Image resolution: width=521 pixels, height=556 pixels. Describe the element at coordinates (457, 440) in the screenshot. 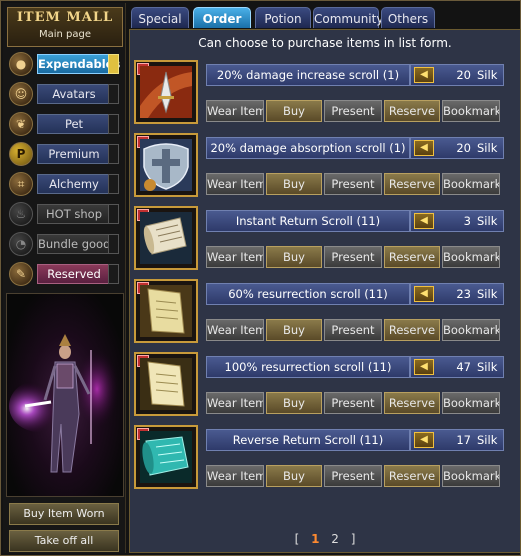

I see `item-price: ◀ 17 Silk` at that location.